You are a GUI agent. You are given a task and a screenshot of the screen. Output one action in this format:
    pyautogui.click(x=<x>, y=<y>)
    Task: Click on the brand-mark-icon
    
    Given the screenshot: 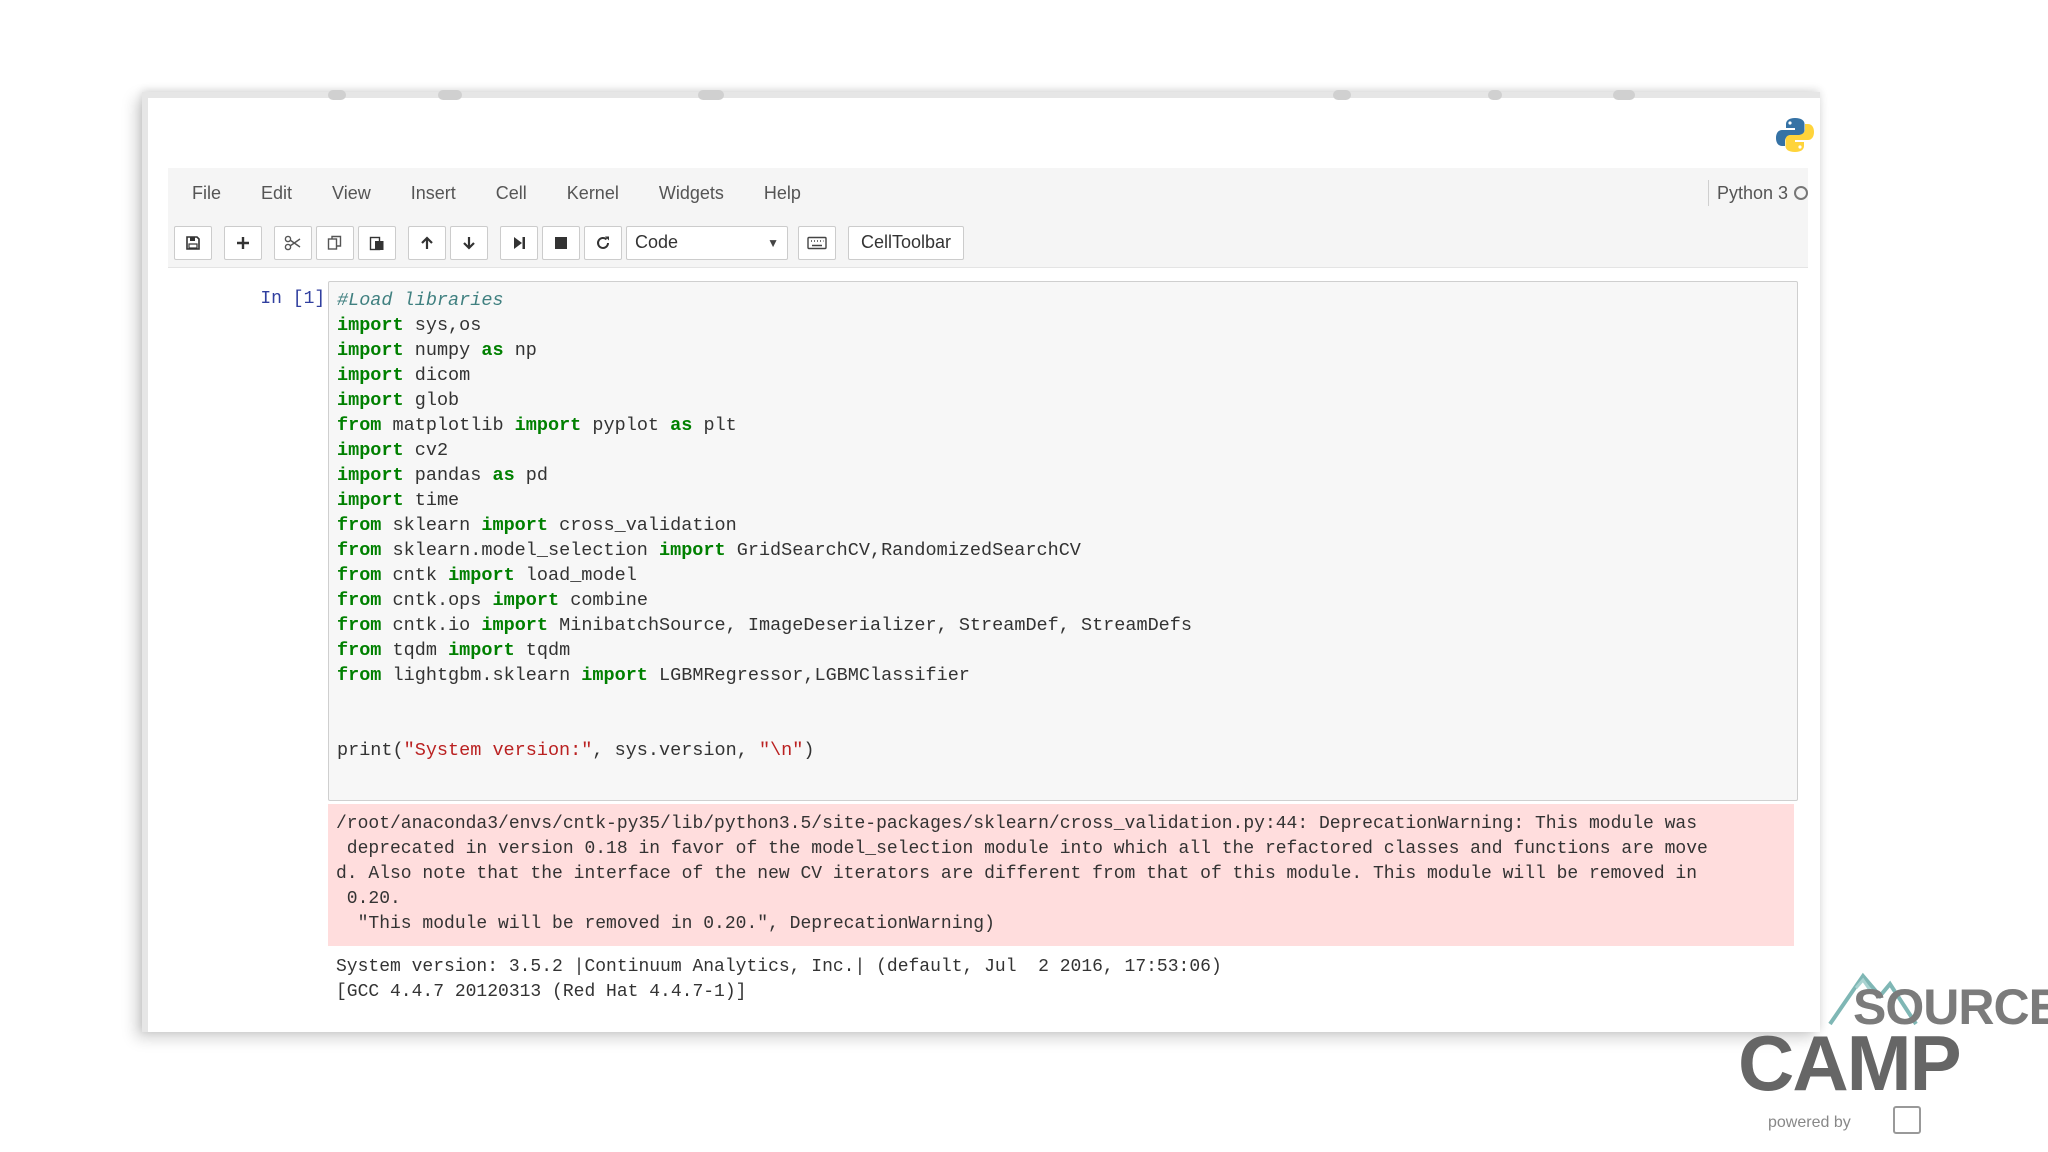 What is the action you would take?
    pyautogui.click(x=1907, y=1120)
    